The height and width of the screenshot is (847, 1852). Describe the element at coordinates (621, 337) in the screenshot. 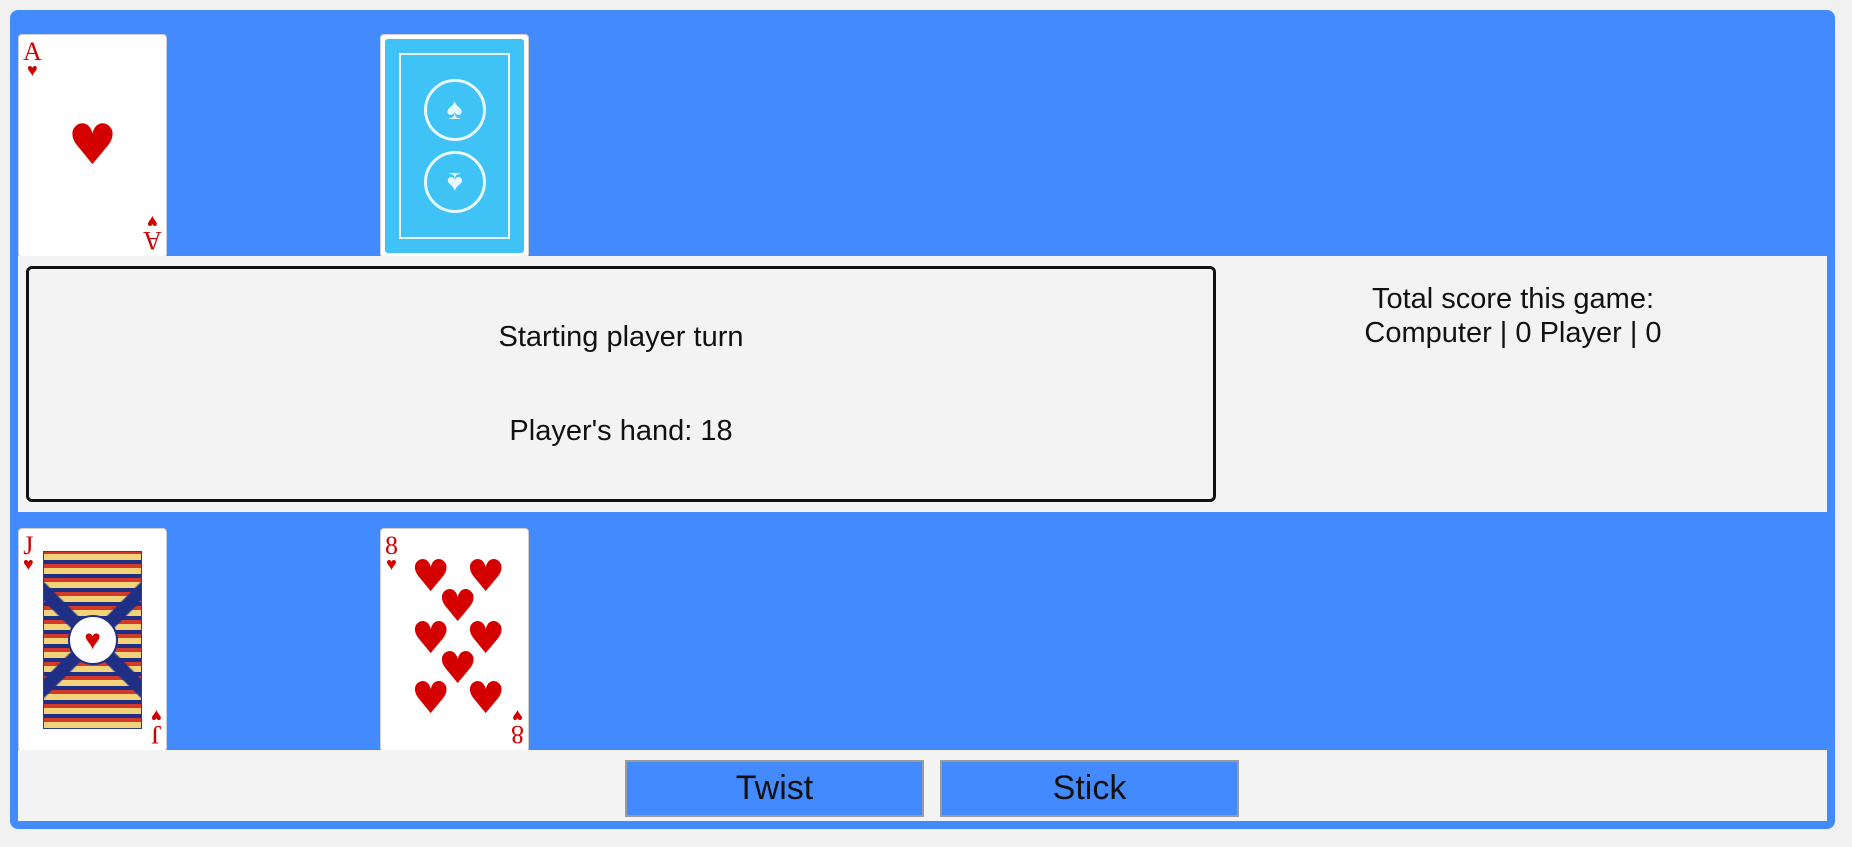

I see `status-message: Starting player turn` at that location.